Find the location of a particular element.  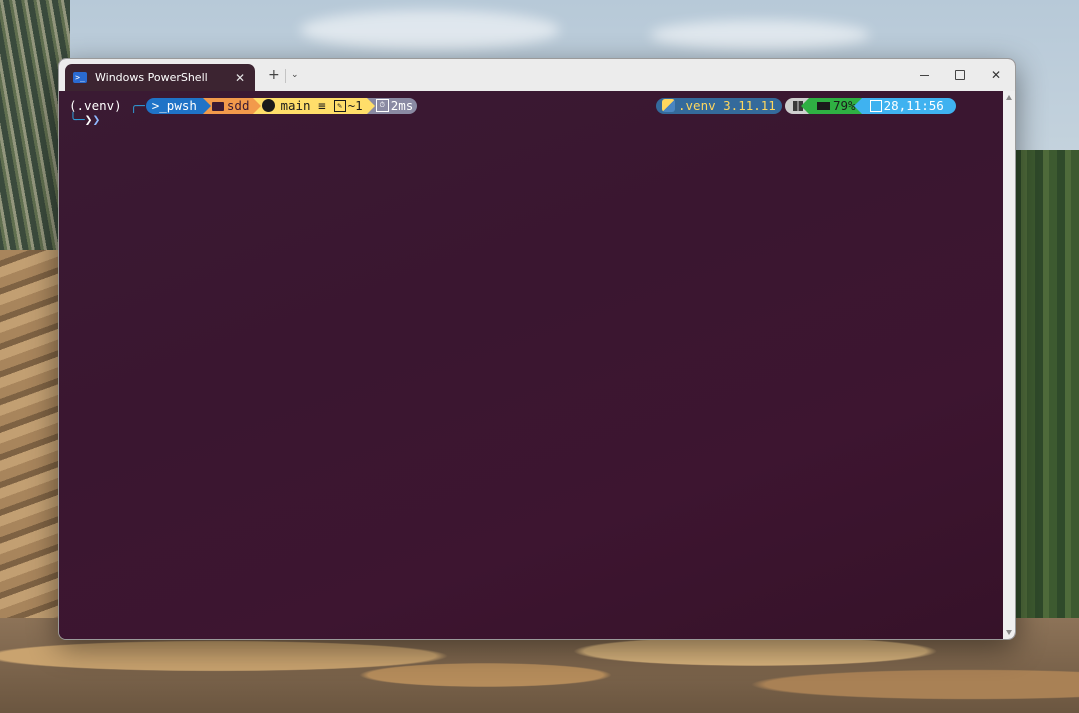

prompt-line-input: ╰─ ❯ ❯ is located at coordinates (84, 120).